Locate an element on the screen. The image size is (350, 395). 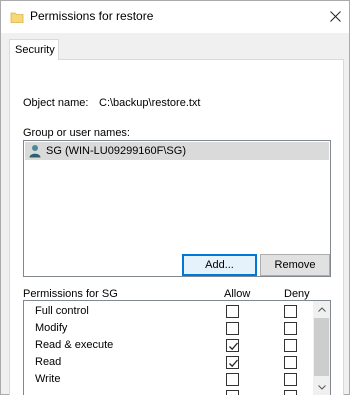
permission-name: Modify is located at coordinates (51, 328).